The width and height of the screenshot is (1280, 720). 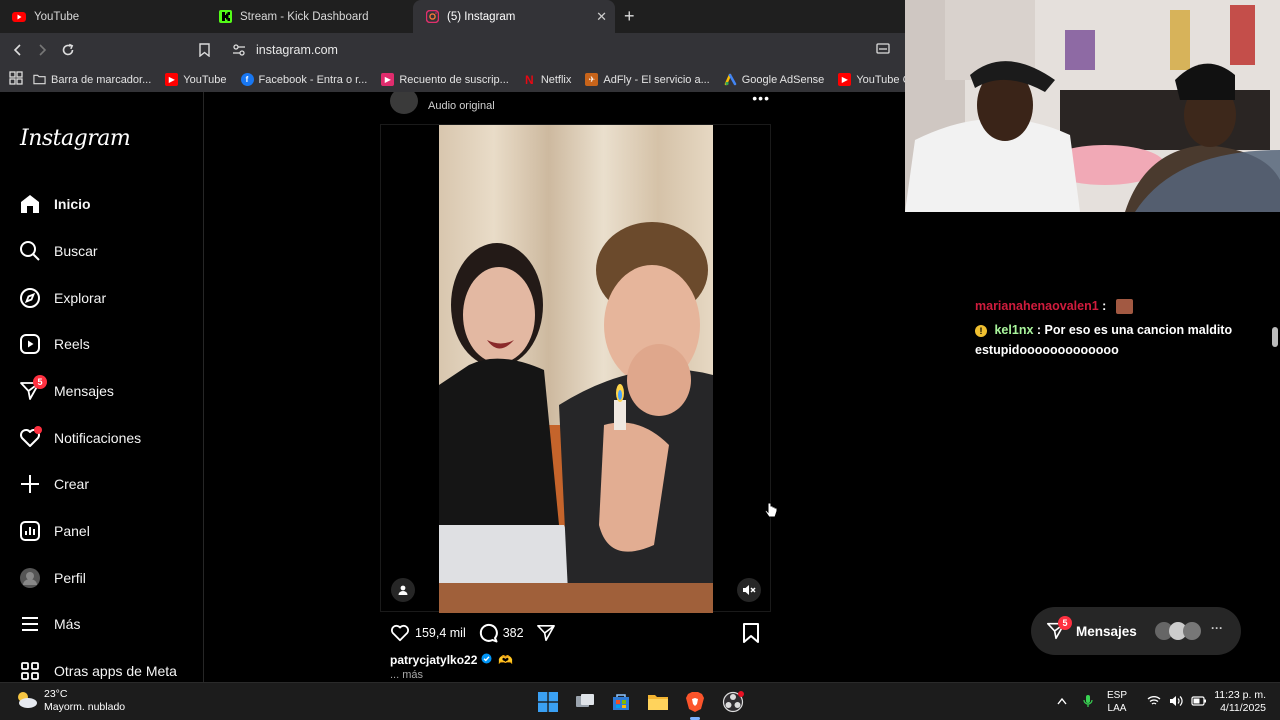 What do you see at coordinates (514, 16) in the screenshot?
I see `tab-instagram: (5) Instagram ✕` at bounding box center [514, 16].